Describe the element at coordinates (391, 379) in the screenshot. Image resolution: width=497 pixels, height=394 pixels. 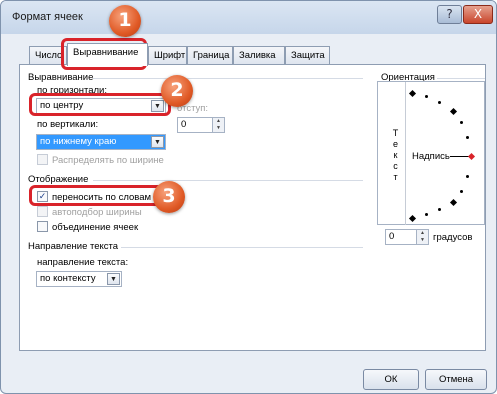
I see `ok-button: ОК` at that location.